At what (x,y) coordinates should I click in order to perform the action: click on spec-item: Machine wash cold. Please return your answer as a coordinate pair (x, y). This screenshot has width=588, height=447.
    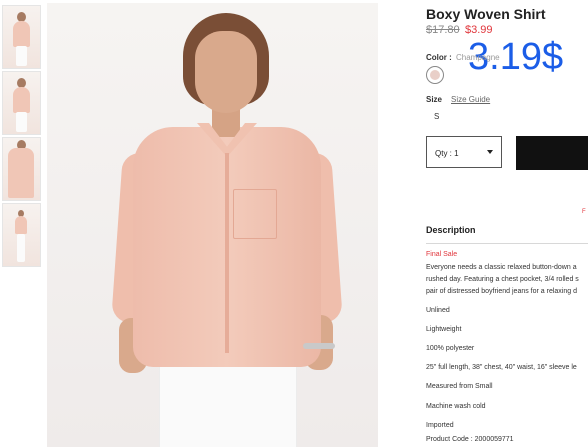
    Looking at the image, I should click on (456, 406).